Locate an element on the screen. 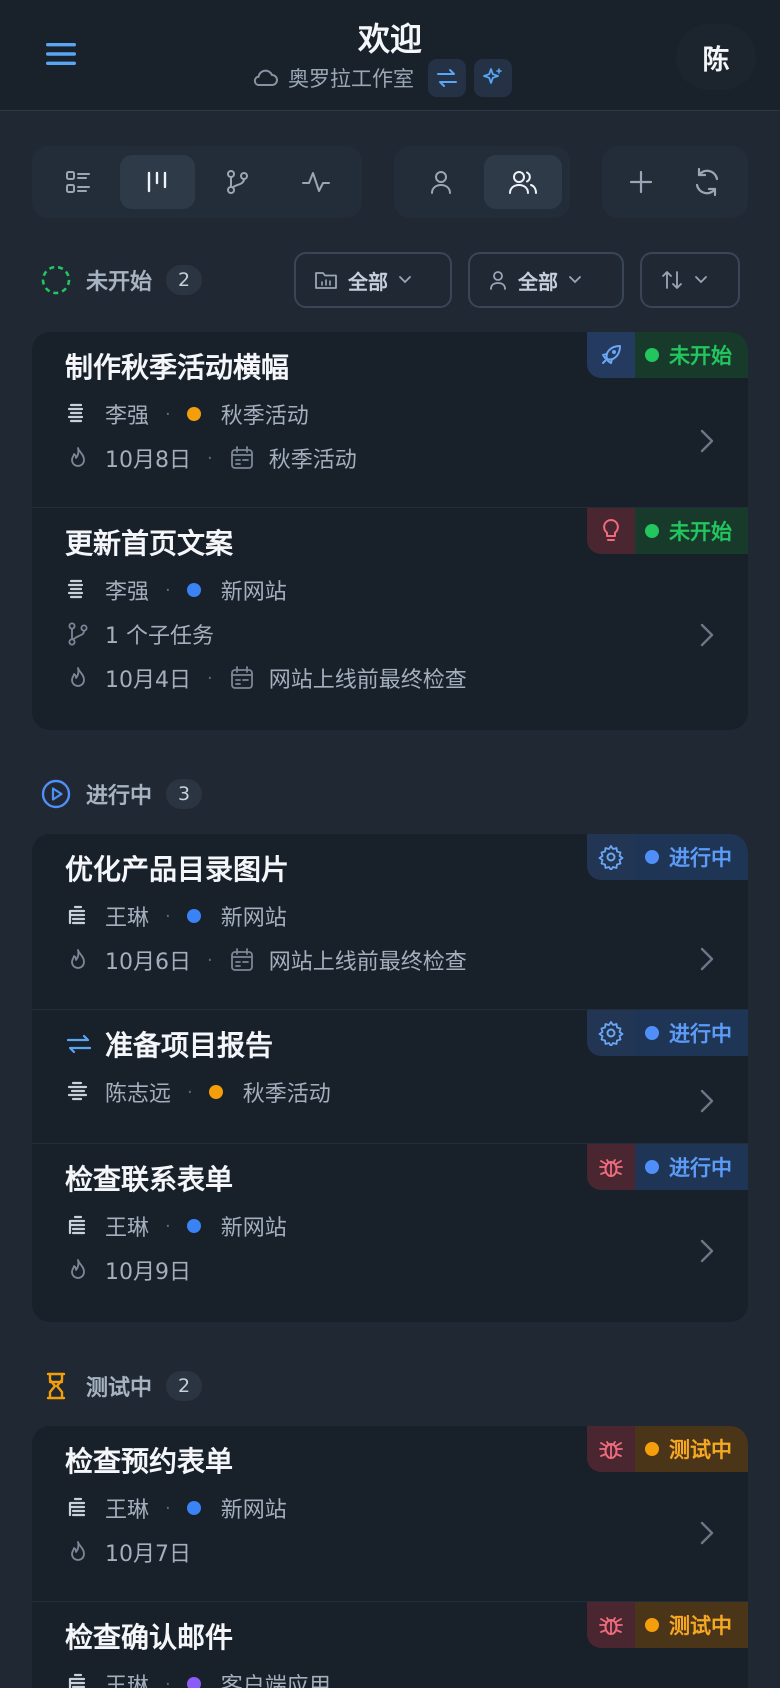  section-header-doing: 进行中 3 is located at coordinates (121, 794).